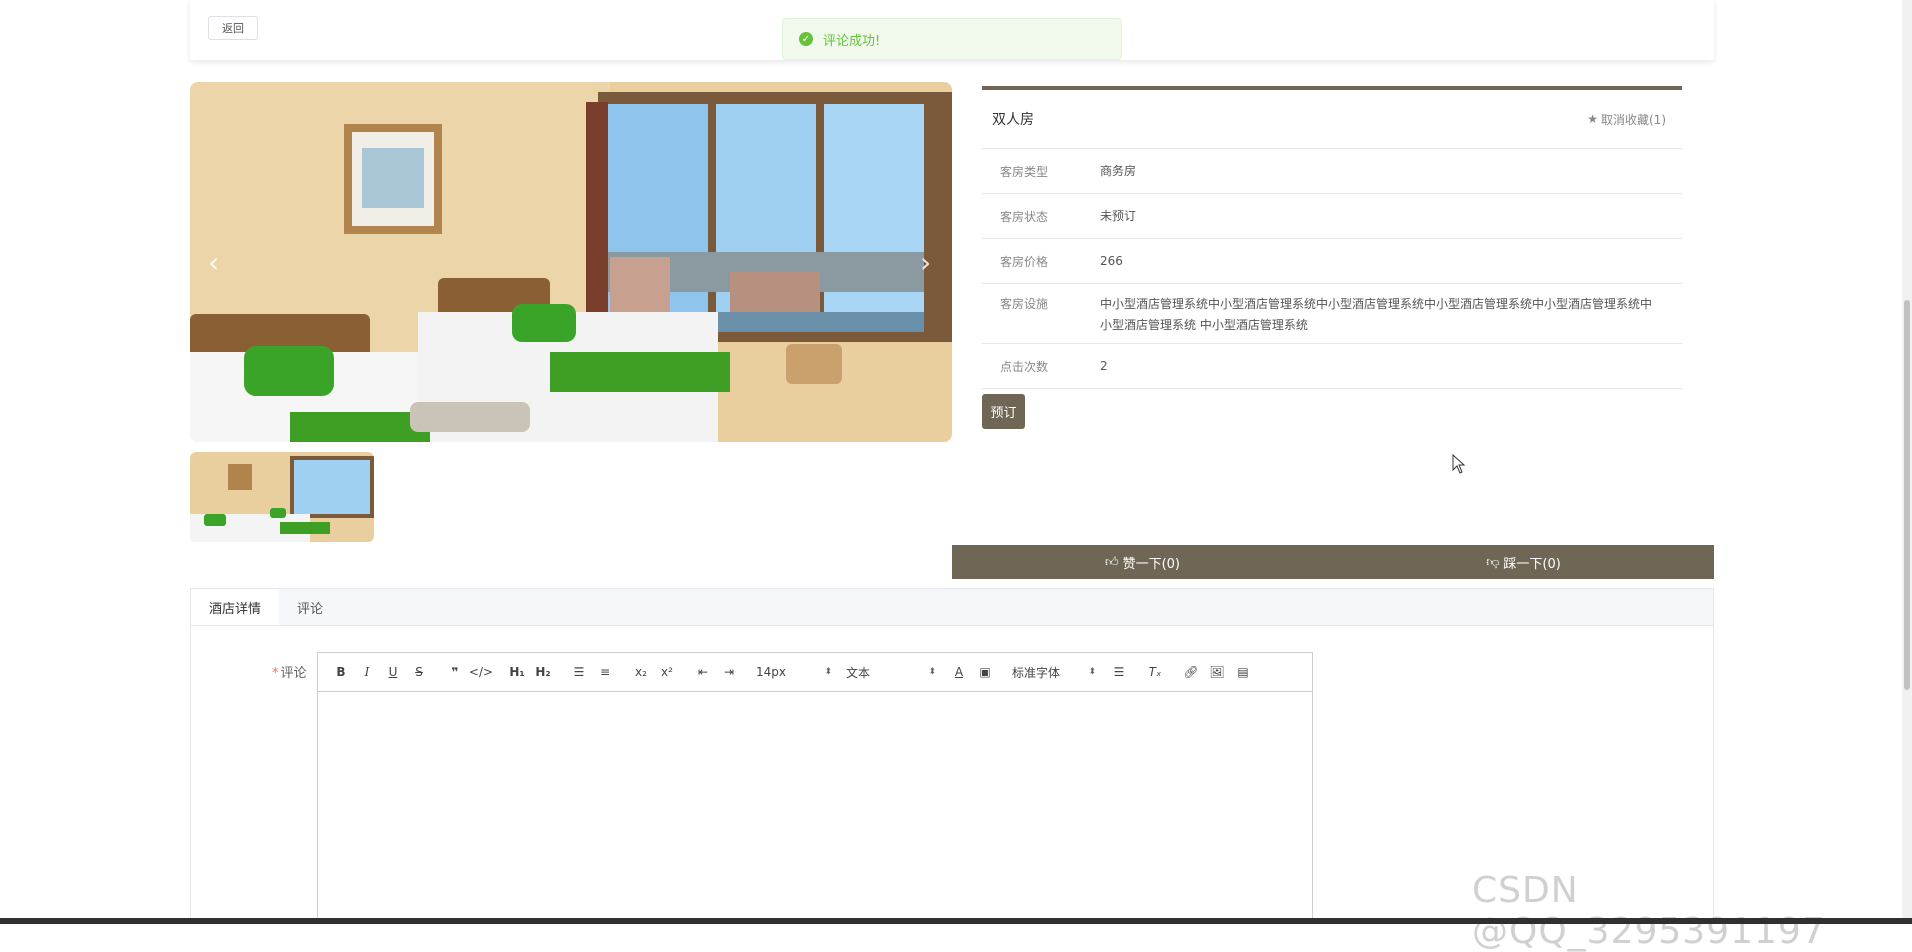 The height and width of the screenshot is (952, 1912). What do you see at coordinates (579, 672) in the screenshot?
I see `ordered-list-icon: ☰` at bounding box center [579, 672].